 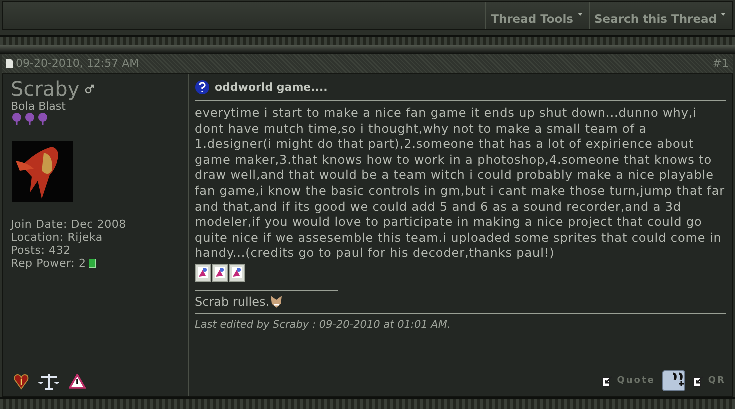 What do you see at coordinates (45, 89) in the screenshot?
I see `username: Scraby` at bounding box center [45, 89].